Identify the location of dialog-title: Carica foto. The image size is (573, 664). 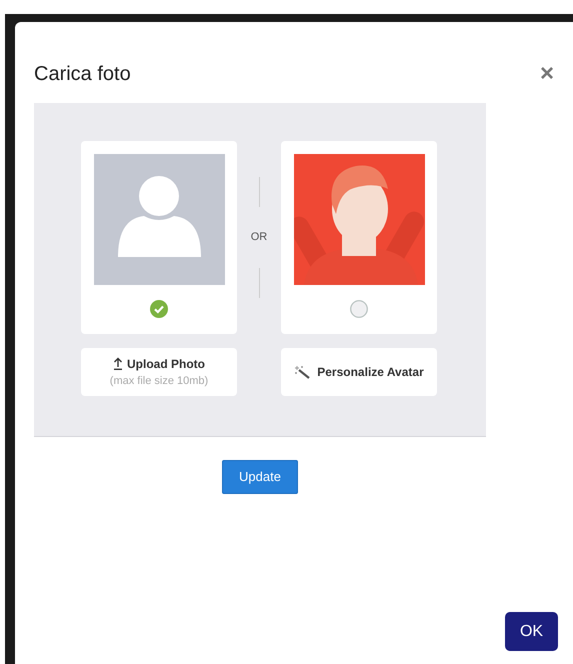
(82, 74).